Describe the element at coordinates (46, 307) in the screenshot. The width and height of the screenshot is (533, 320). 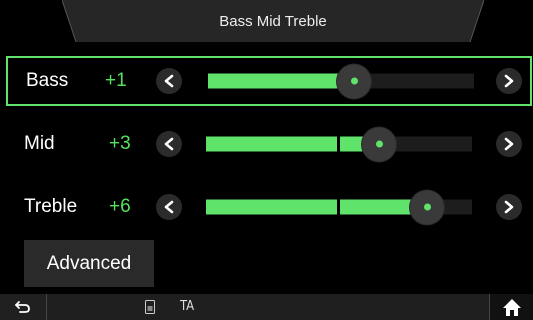
I see `bar-divider-left` at that location.